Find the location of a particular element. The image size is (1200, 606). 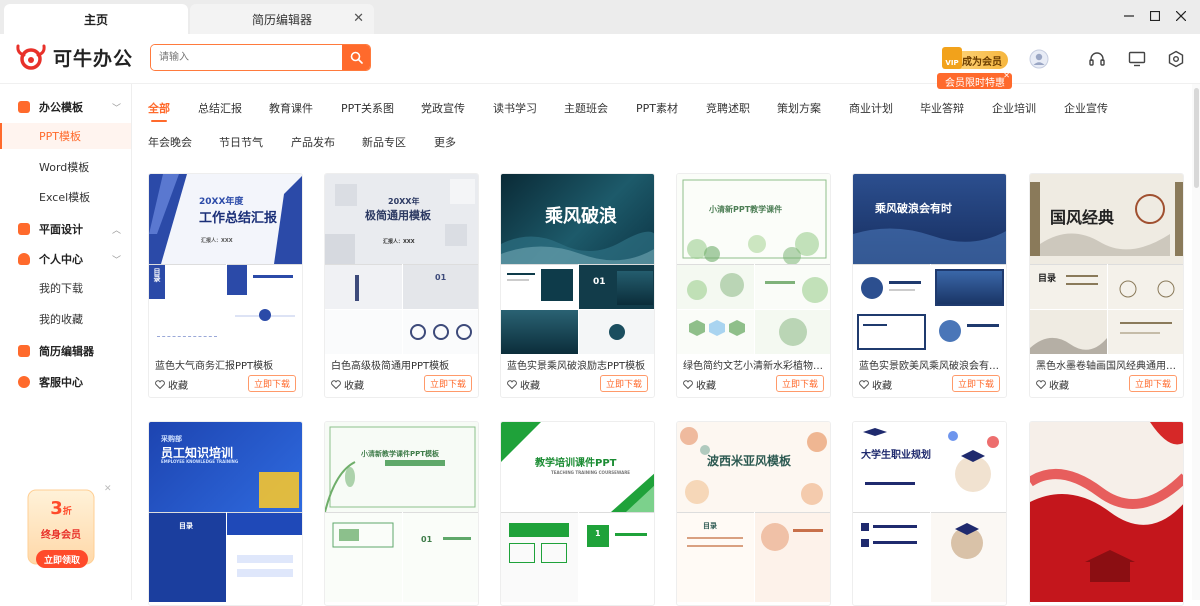

template-title: 蓝色大气商务汇报PPT模板 is located at coordinates (227, 364).